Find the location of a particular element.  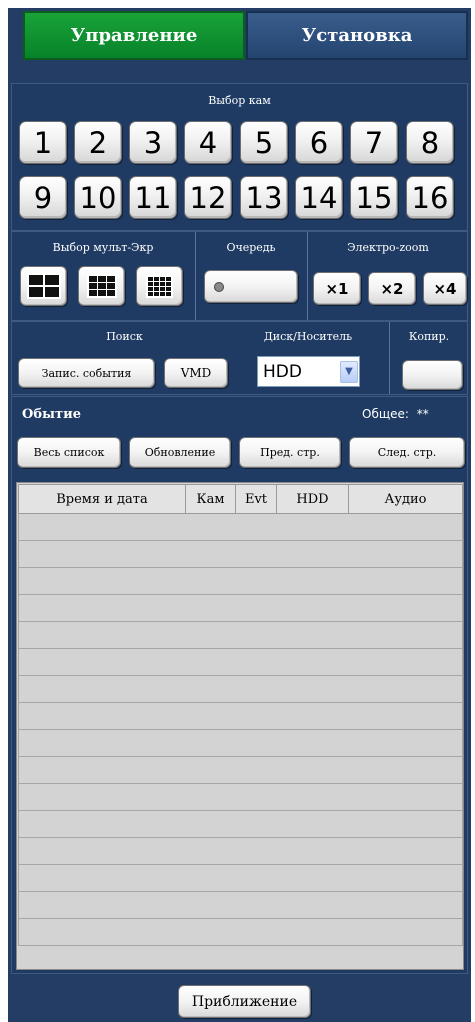

camera-button-2: 2 is located at coordinates (98, 142).